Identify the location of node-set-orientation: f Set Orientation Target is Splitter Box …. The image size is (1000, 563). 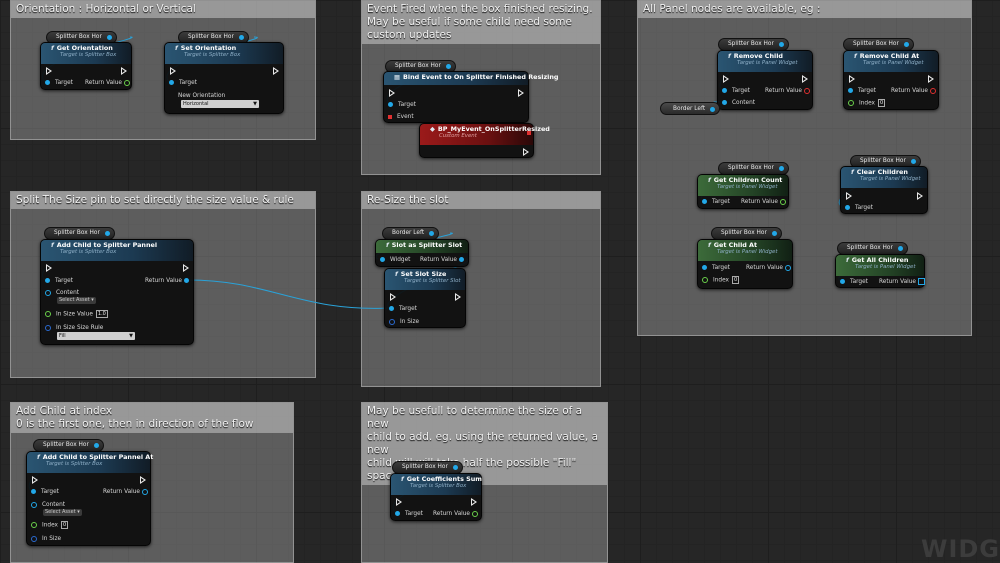
(224, 78).